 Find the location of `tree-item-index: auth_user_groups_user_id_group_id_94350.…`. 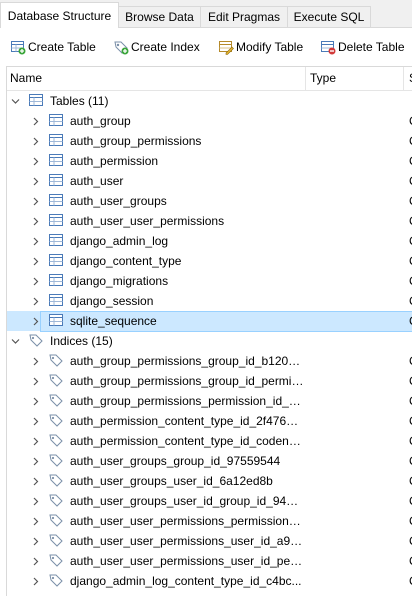

tree-item-index: auth_user_groups_user_id_group_id_94350.… is located at coordinates (209, 501).